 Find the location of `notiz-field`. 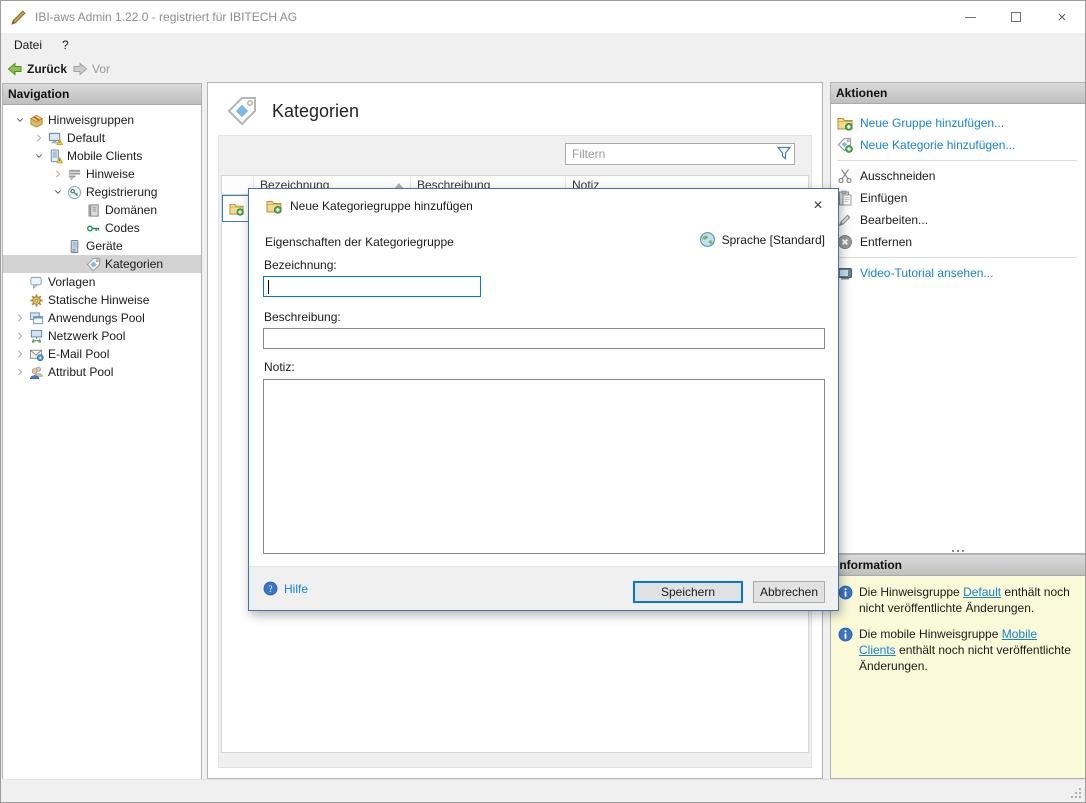

notiz-field is located at coordinates (544, 466).